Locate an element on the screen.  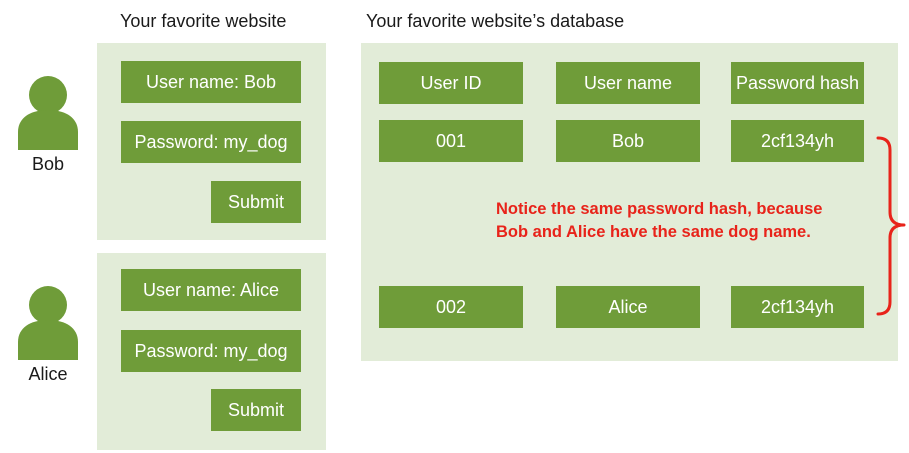
alice-avatar is located at coordinates (48, 320).